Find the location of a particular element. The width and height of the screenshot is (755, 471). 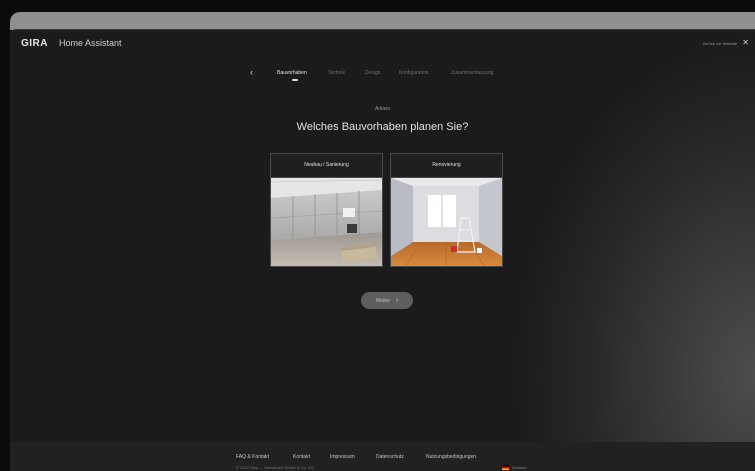

app-title: Home Assistant is located at coordinates (90, 43).